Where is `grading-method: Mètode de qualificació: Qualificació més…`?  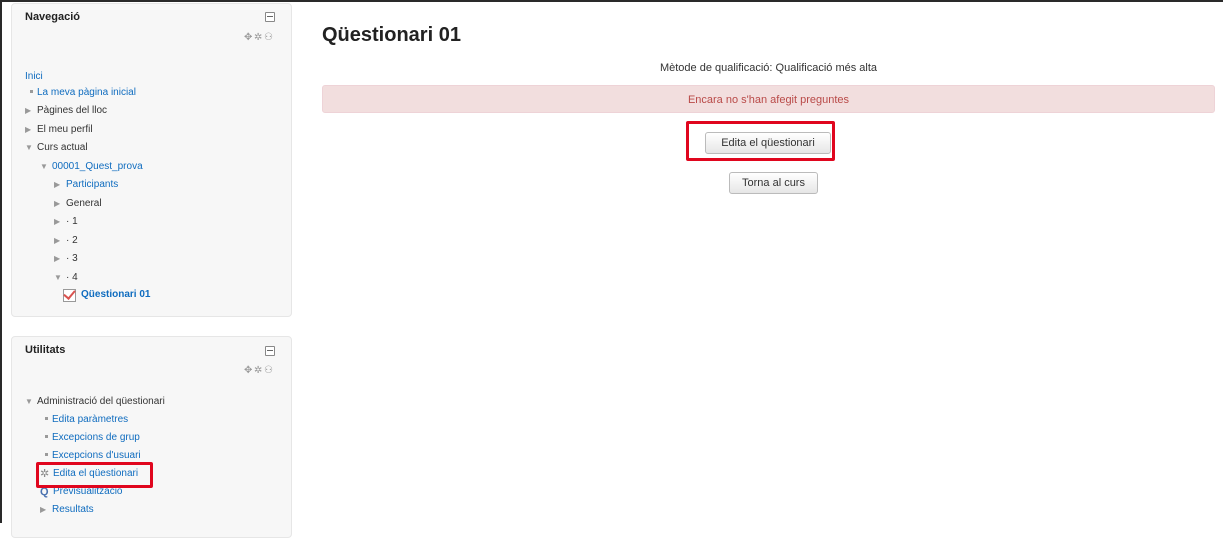 grading-method: Mètode de qualificació: Qualificació més… is located at coordinates (768, 68).